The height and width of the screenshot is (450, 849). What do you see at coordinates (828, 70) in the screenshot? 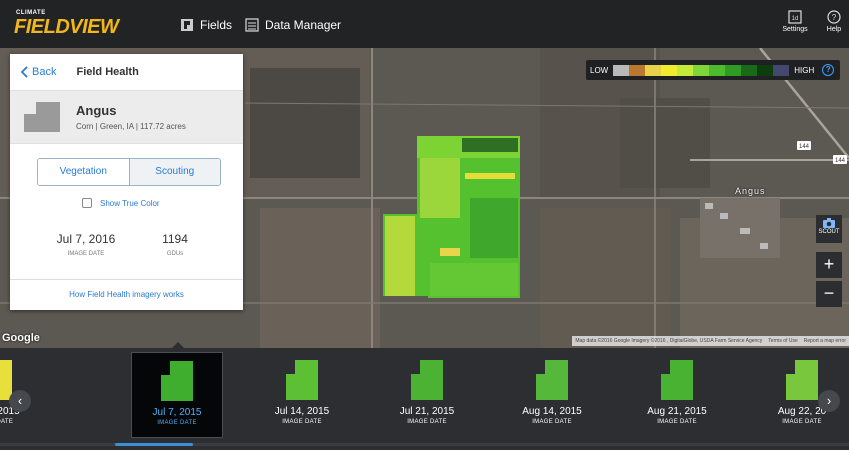
I see `legend-help-icon: ?` at bounding box center [828, 70].